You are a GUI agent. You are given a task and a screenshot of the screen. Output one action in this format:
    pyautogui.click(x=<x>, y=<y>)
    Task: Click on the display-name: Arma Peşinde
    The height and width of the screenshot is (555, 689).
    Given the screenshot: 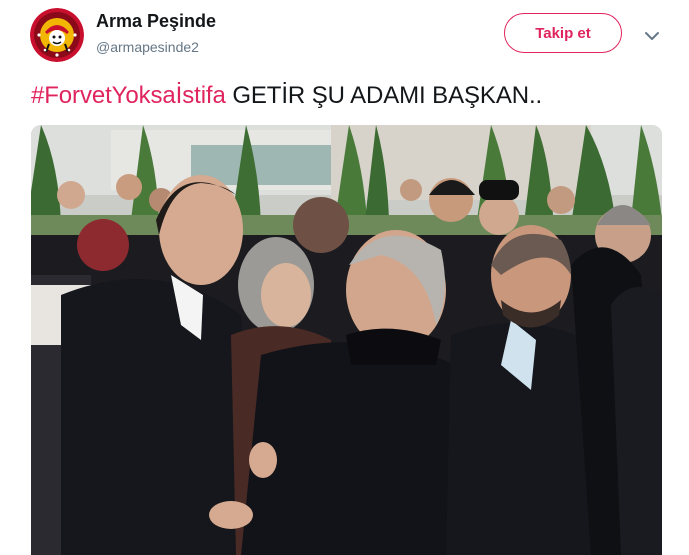 What is the action you would take?
    pyautogui.click(x=156, y=21)
    